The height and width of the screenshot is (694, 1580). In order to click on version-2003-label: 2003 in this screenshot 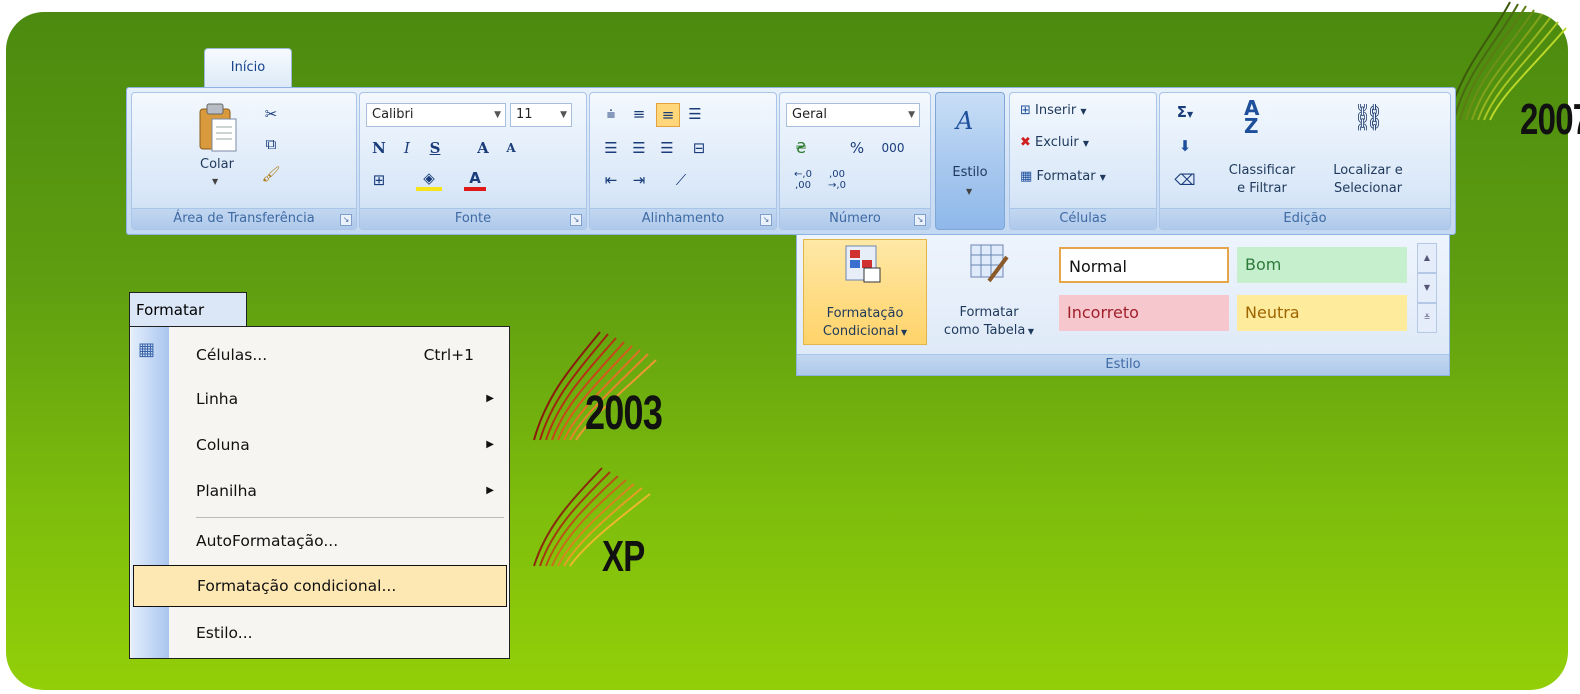, I will do `click(624, 413)`.